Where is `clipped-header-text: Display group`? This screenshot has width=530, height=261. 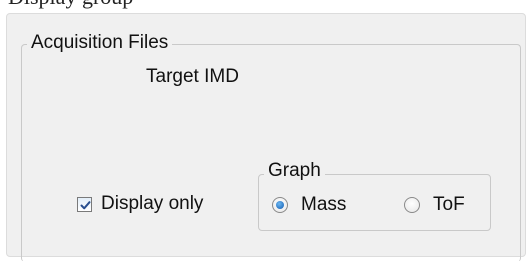
clipped-header-text: Display group is located at coordinates (70, 4).